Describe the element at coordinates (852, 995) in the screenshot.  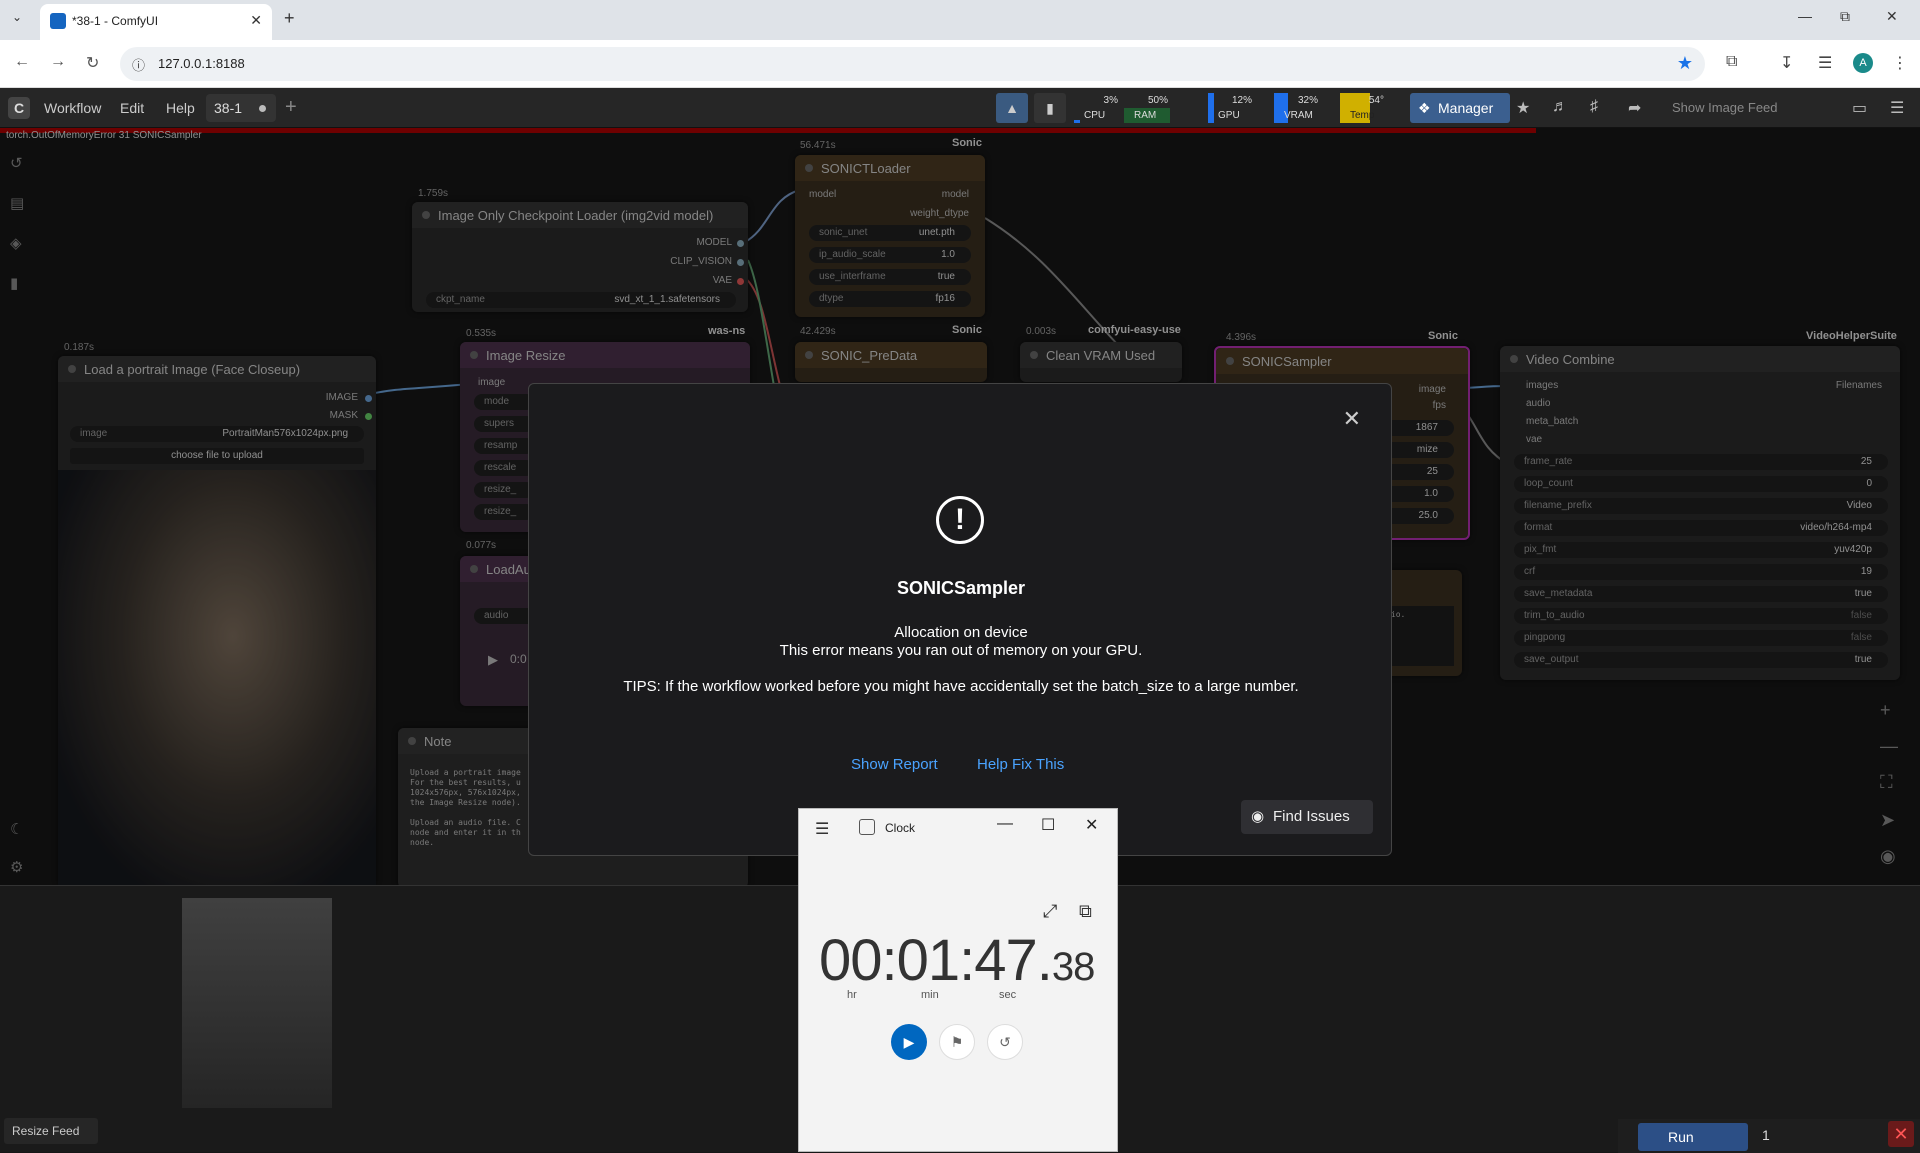
I see `unit-hr: hr` at that location.